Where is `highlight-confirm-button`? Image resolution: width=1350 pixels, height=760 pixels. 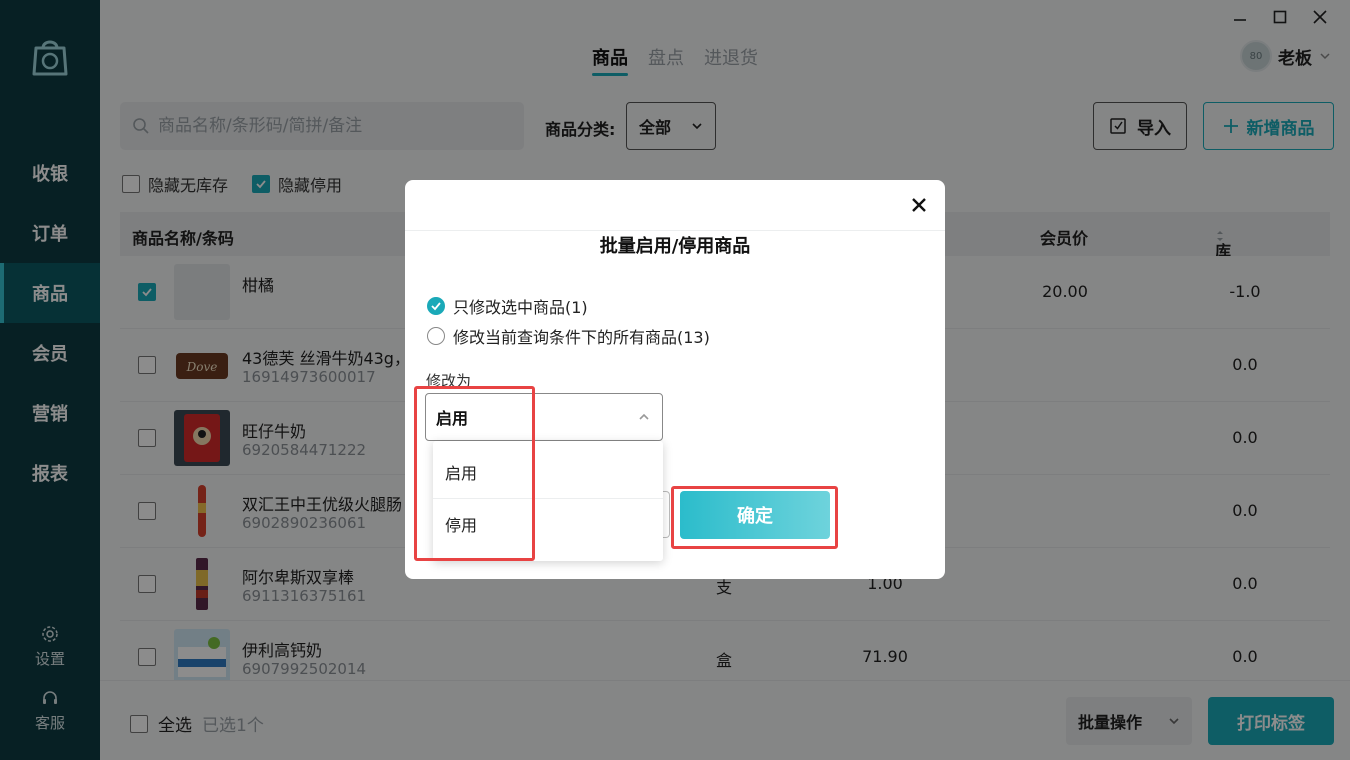 highlight-confirm-button is located at coordinates (754, 517).